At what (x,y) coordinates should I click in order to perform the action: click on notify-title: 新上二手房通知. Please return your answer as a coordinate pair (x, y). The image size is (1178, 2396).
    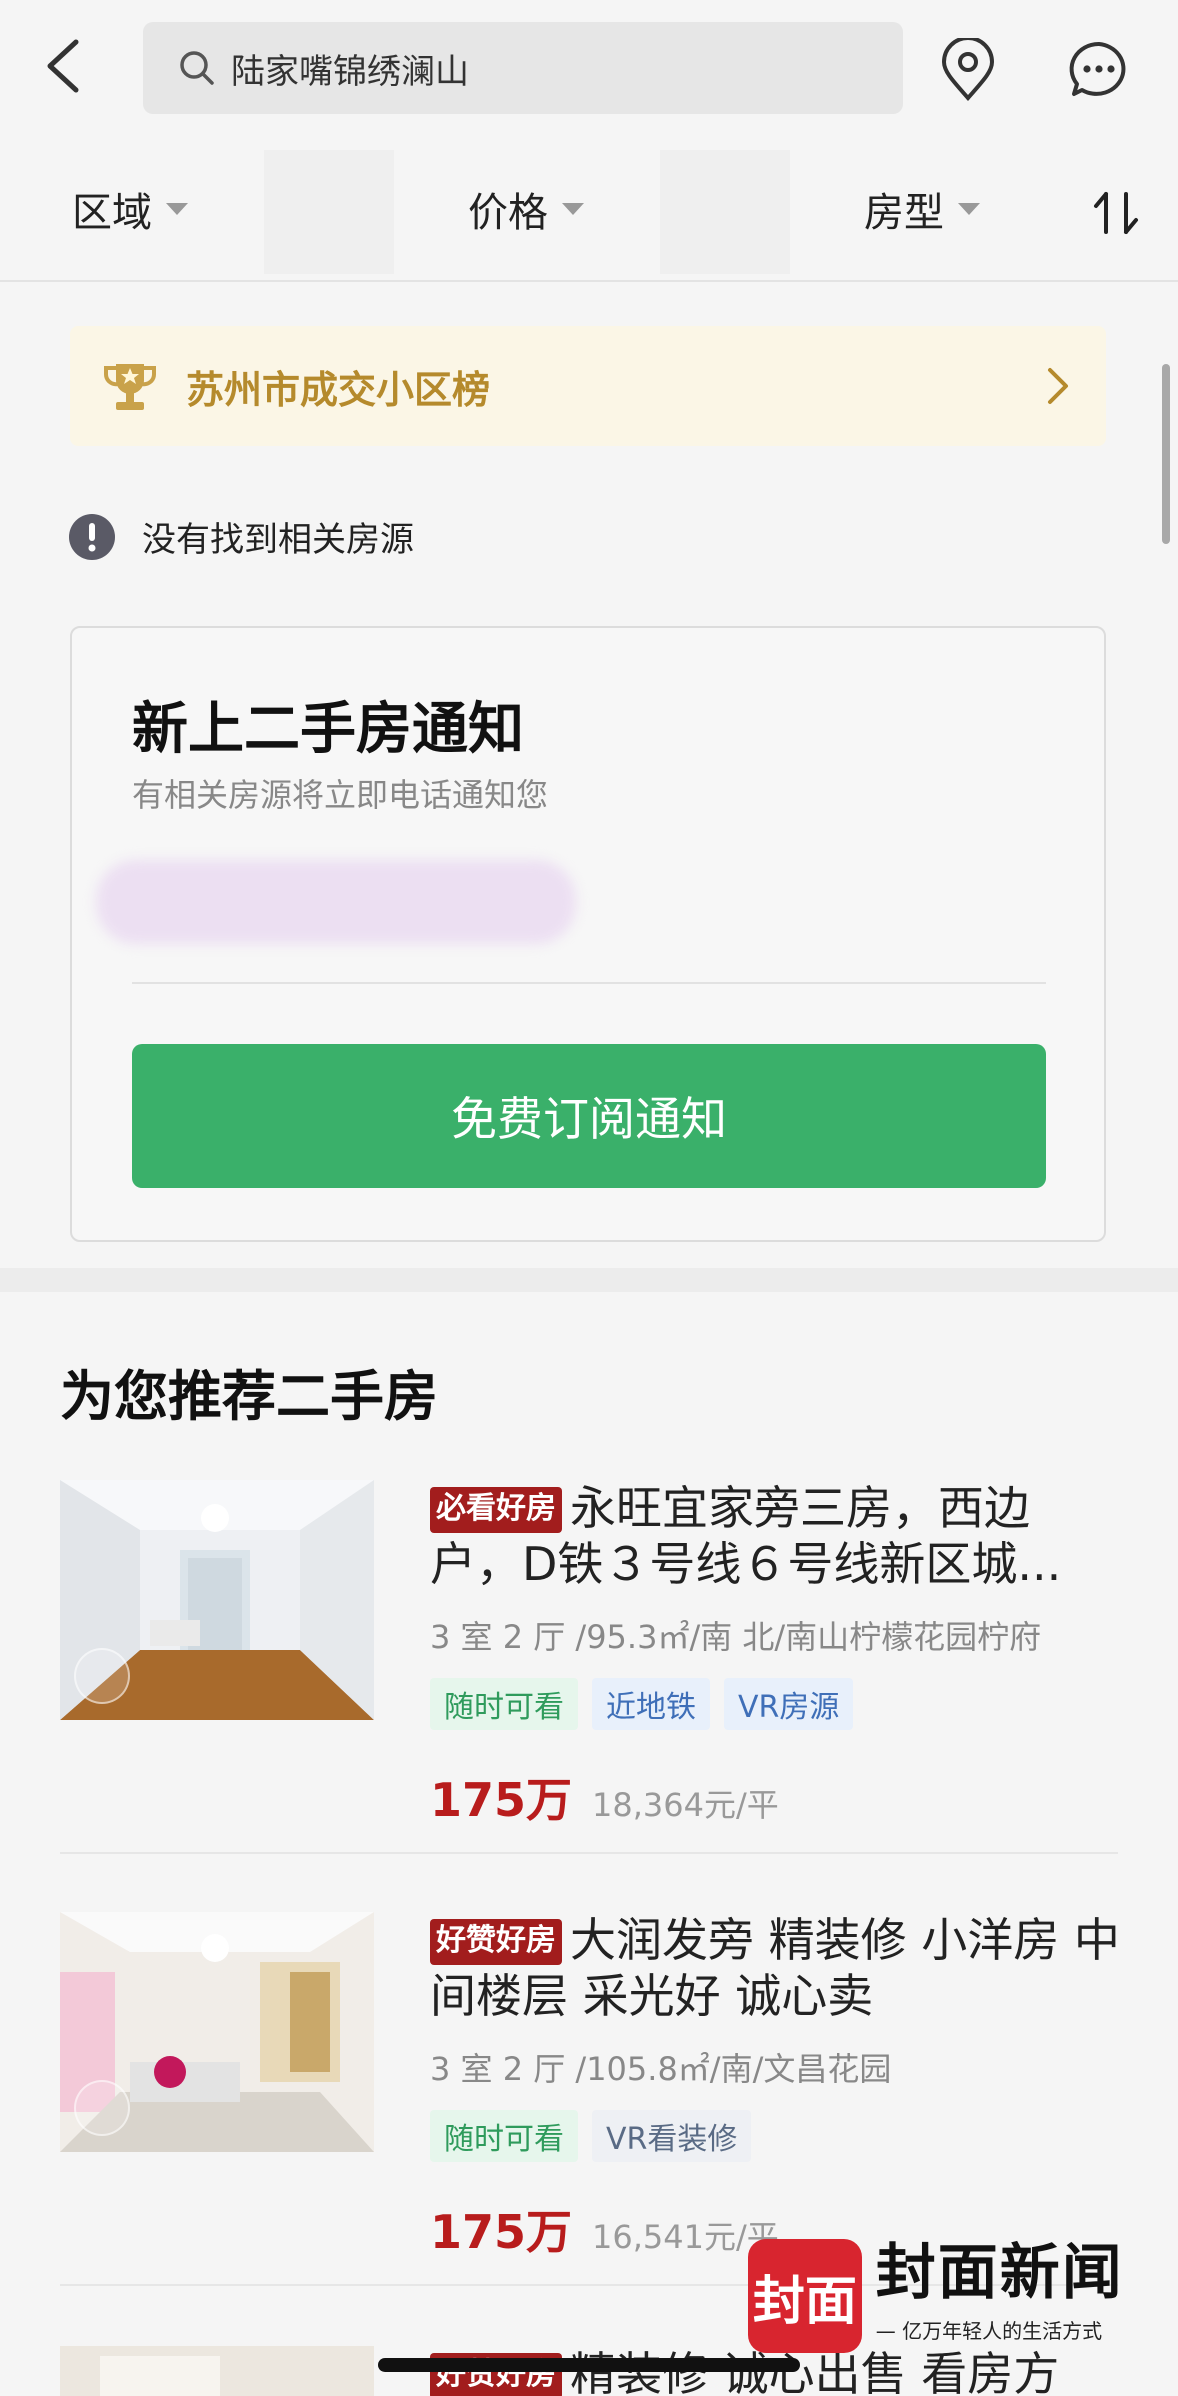
    Looking at the image, I should click on (328, 729).